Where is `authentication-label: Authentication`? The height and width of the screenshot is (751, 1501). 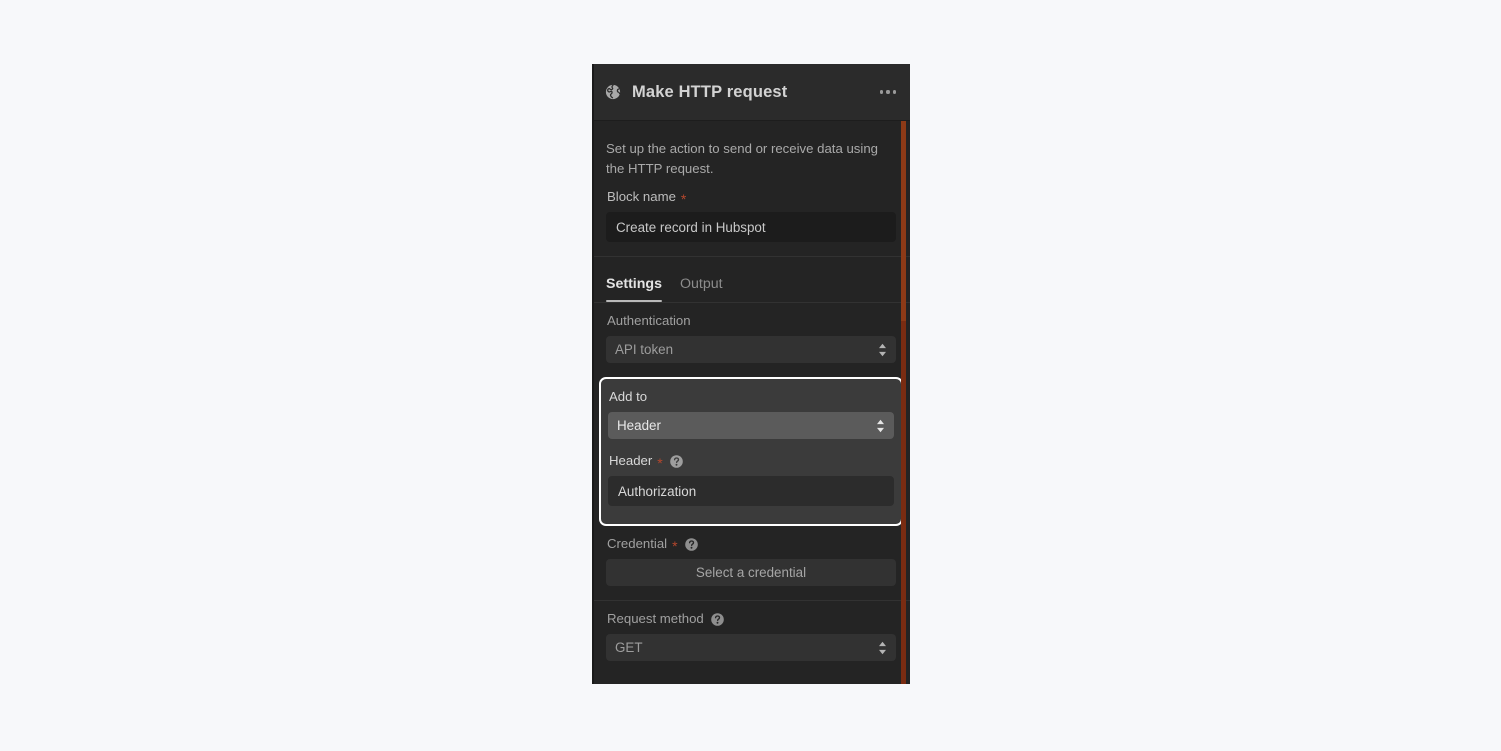
authentication-label: Authentication is located at coordinates (751, 321).